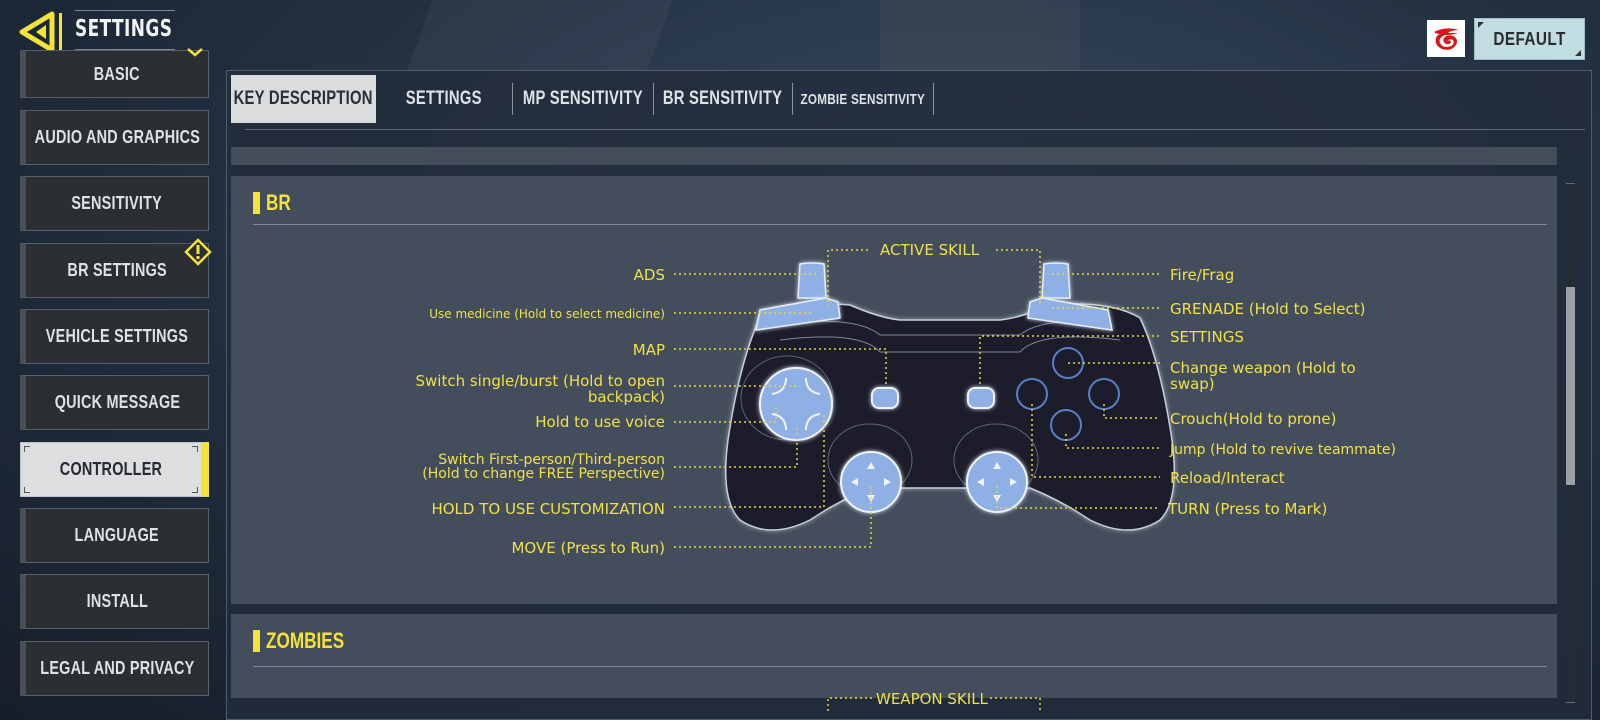 This screenshot has width=1600, height=720. What do you see at coordinates (981, 398) in the screenshot?
I see `settings-button` at bounding box center [981, 398].